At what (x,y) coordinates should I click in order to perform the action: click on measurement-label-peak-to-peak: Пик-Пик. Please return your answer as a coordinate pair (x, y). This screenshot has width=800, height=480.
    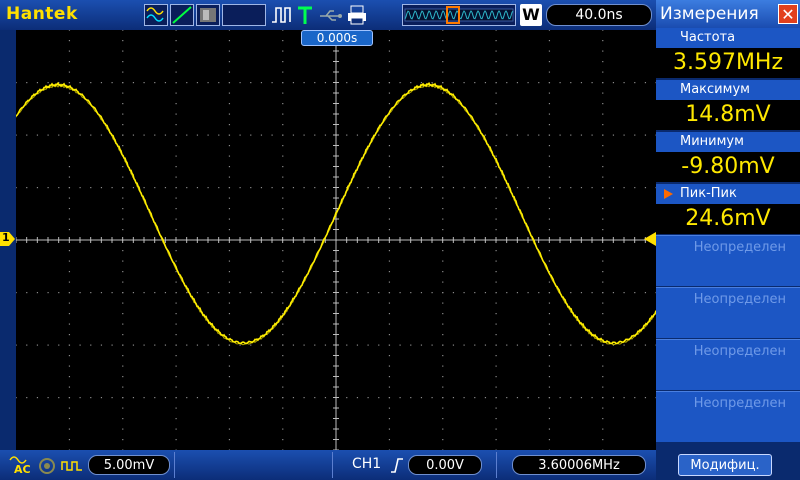
    Looking at the image, I should click on (728, 194).